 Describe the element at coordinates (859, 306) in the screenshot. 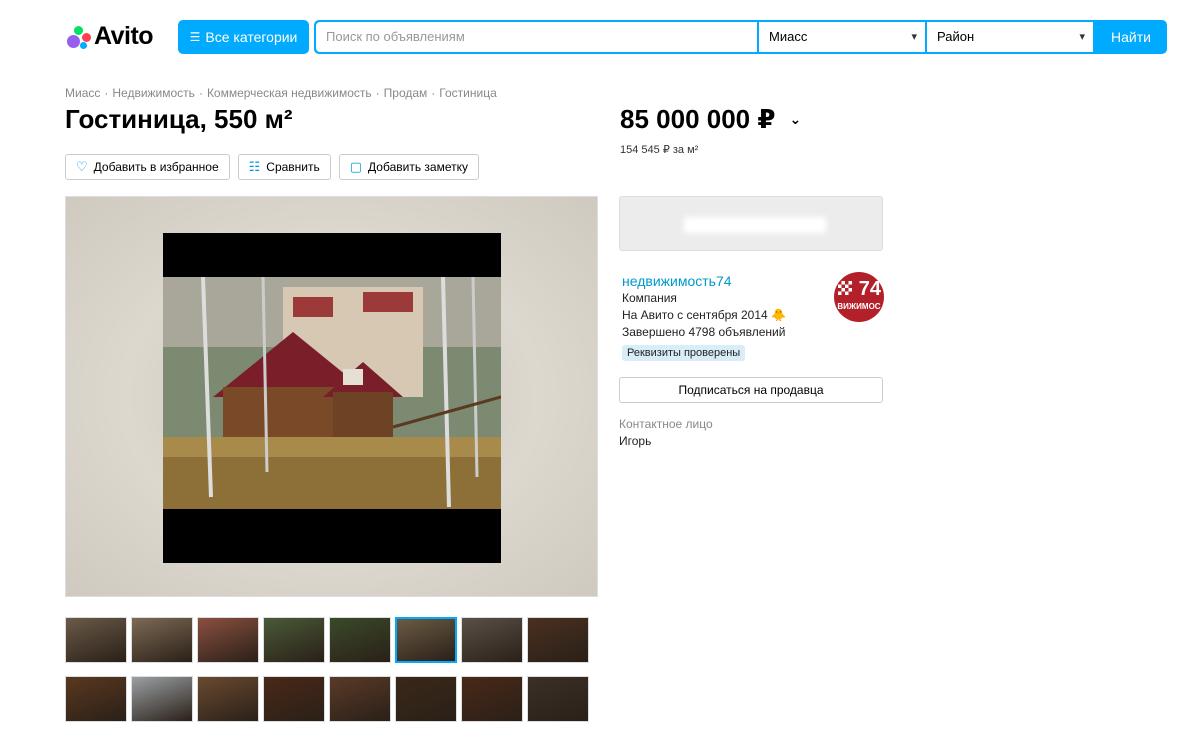

I see `avatar-text: ВИЖИМОС` at that location.